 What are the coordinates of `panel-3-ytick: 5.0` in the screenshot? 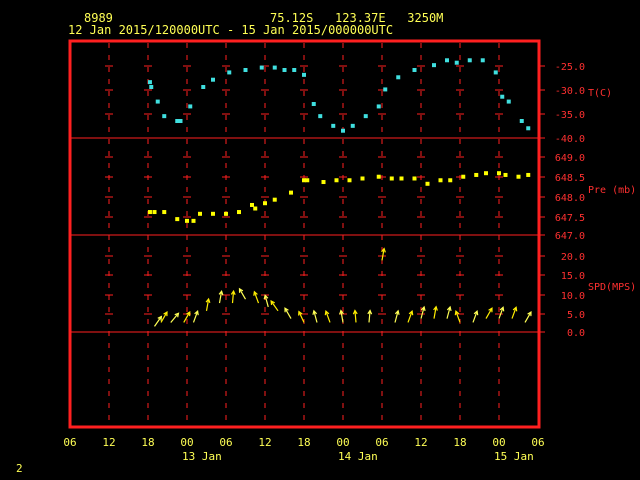 It's located at (576, 315).